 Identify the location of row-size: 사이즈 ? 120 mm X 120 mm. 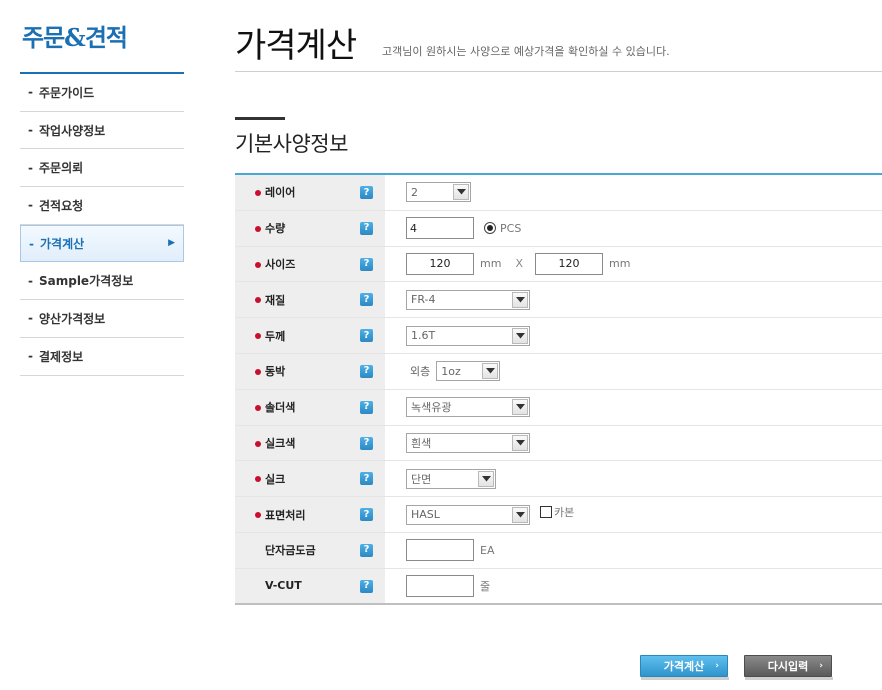
(558, 264).